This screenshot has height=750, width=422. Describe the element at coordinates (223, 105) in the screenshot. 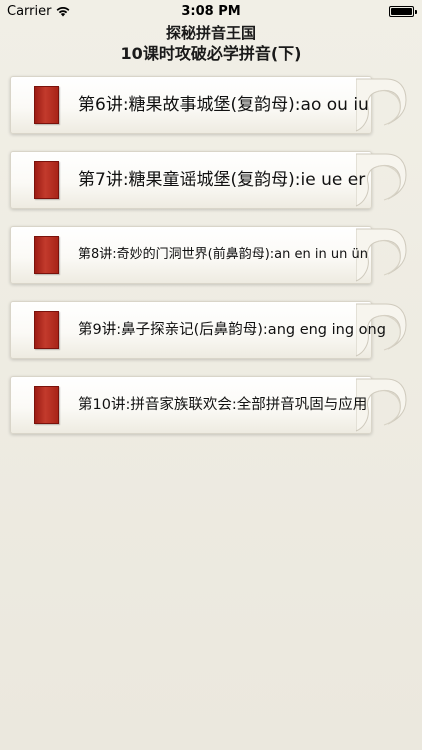

I see `lesson-title: 第6讲:糖果故事城堡(复韵母):ao ou iu` at that location.